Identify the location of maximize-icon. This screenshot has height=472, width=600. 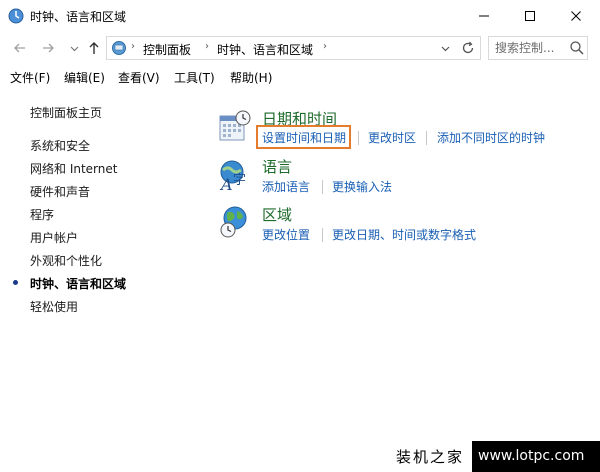
(530, 16).